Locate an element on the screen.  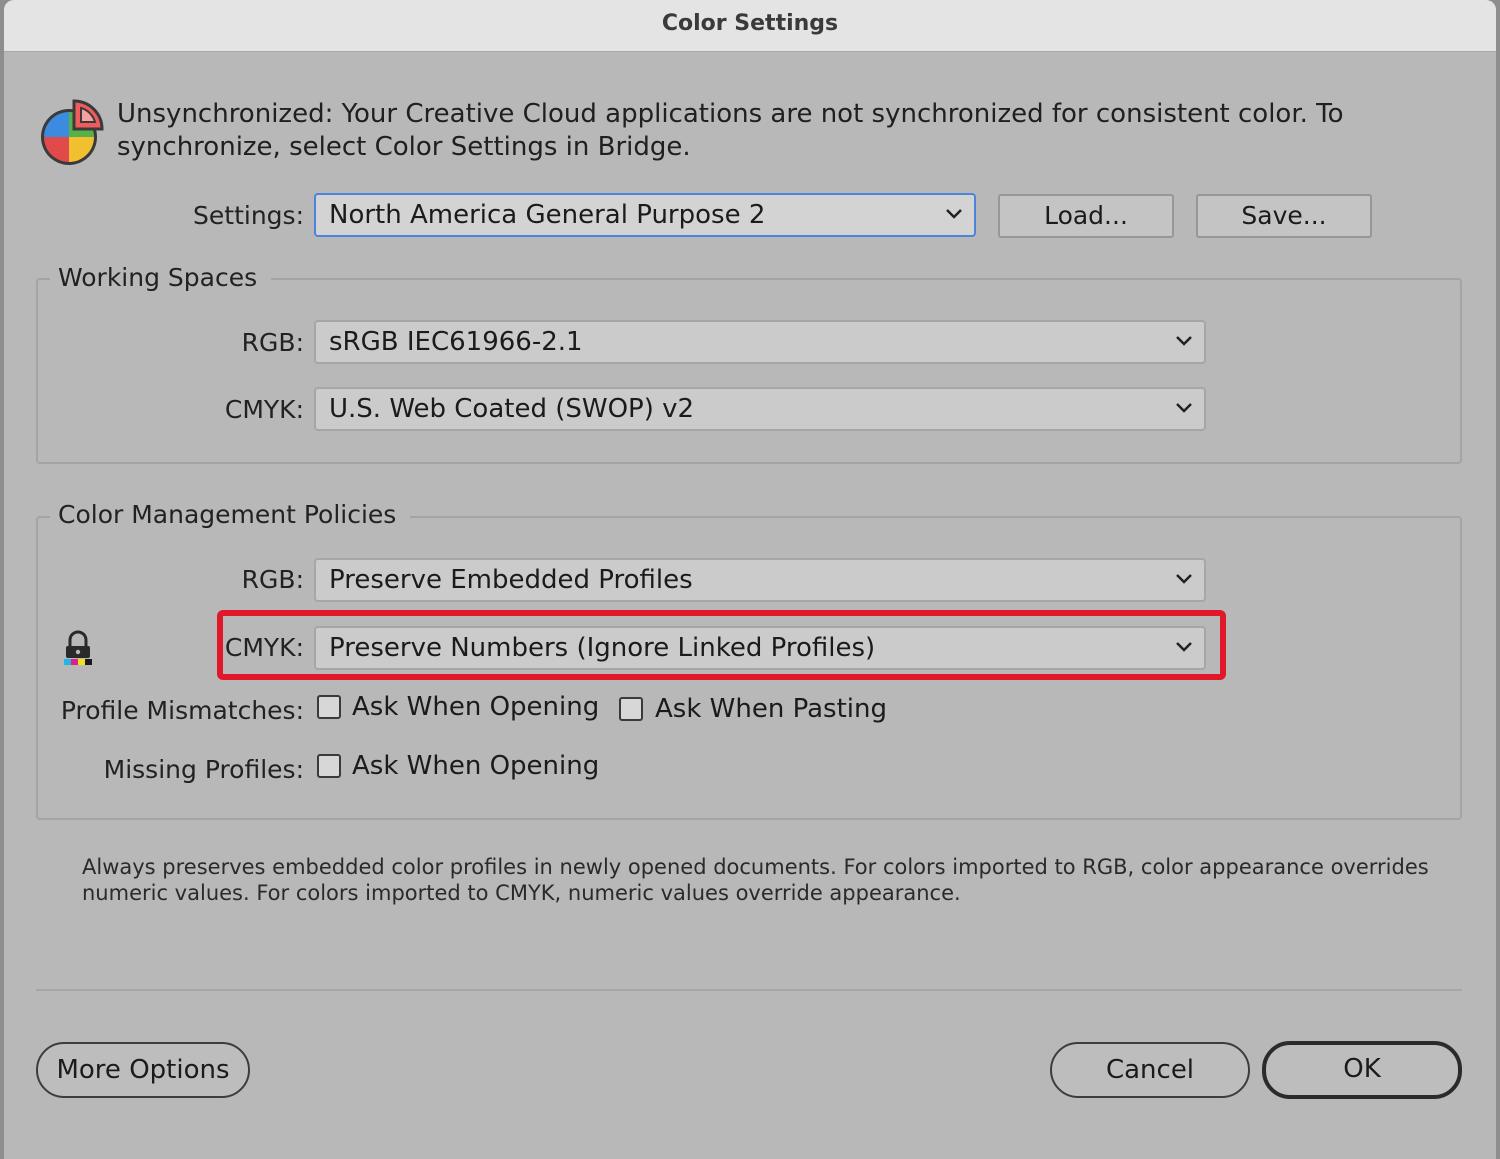
profile-mismatches-label: Profile Mismatches: is located at coordinates (182, 710).